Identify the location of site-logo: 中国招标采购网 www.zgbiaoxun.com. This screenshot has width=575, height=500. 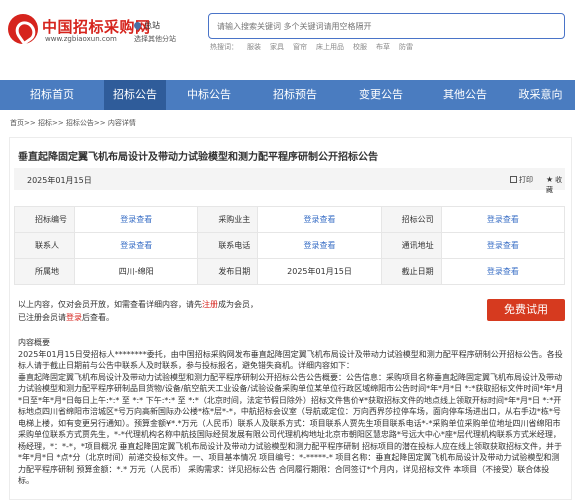
(79, 30).